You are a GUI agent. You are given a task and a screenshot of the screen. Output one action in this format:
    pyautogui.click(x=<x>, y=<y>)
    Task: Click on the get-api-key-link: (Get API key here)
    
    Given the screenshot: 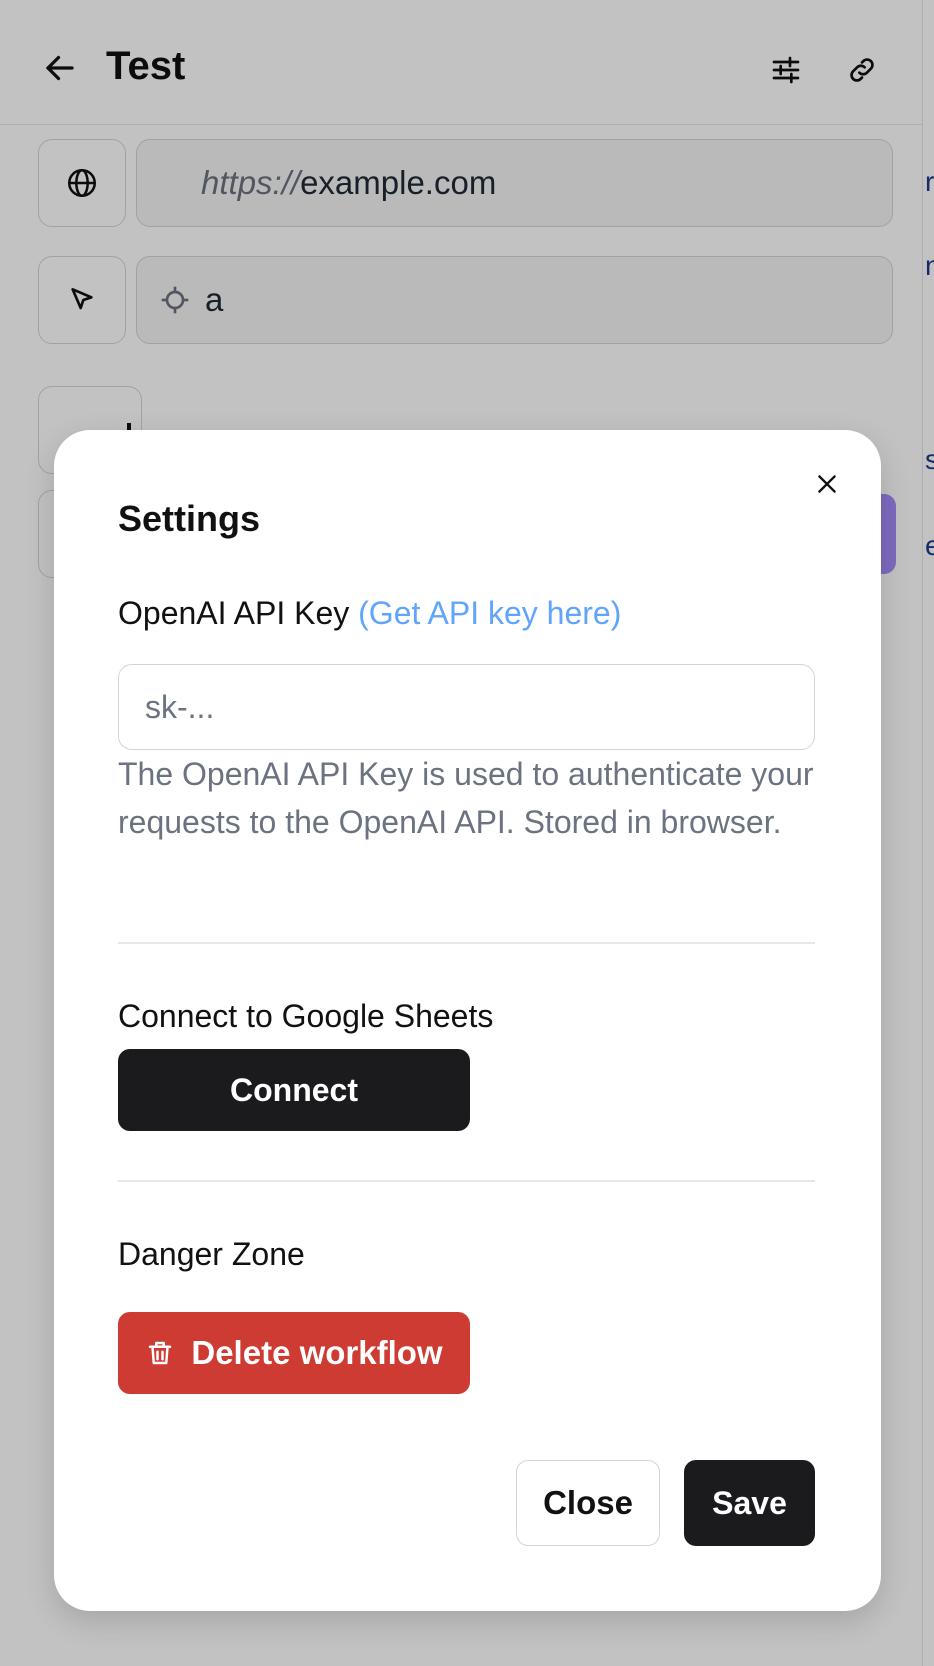 What is the action you would take?
    pyautogui.click(x=489, y=613)
    